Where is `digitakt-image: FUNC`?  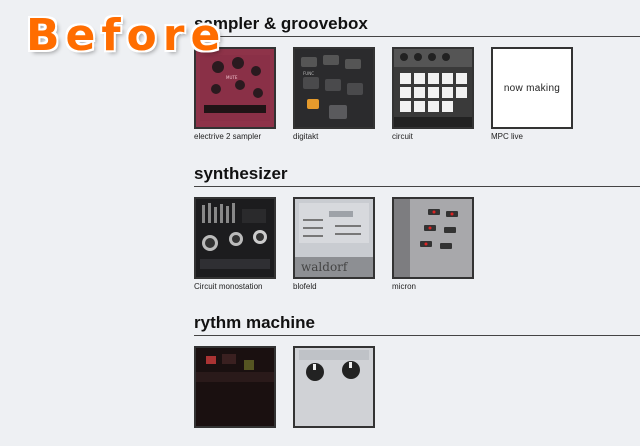 digitakt-image: FUNC is located at coordinates (334, 88).